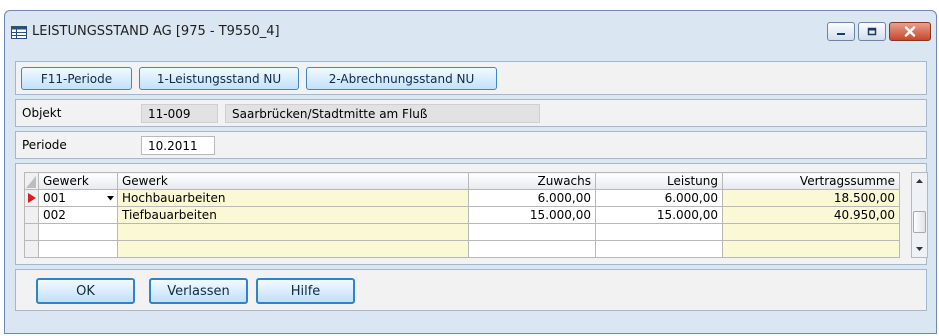  What do you see at coordinates (179, 113) in the screenshot?
I see `objekt-code-field: 11-009` at bounding box center [179, 113].